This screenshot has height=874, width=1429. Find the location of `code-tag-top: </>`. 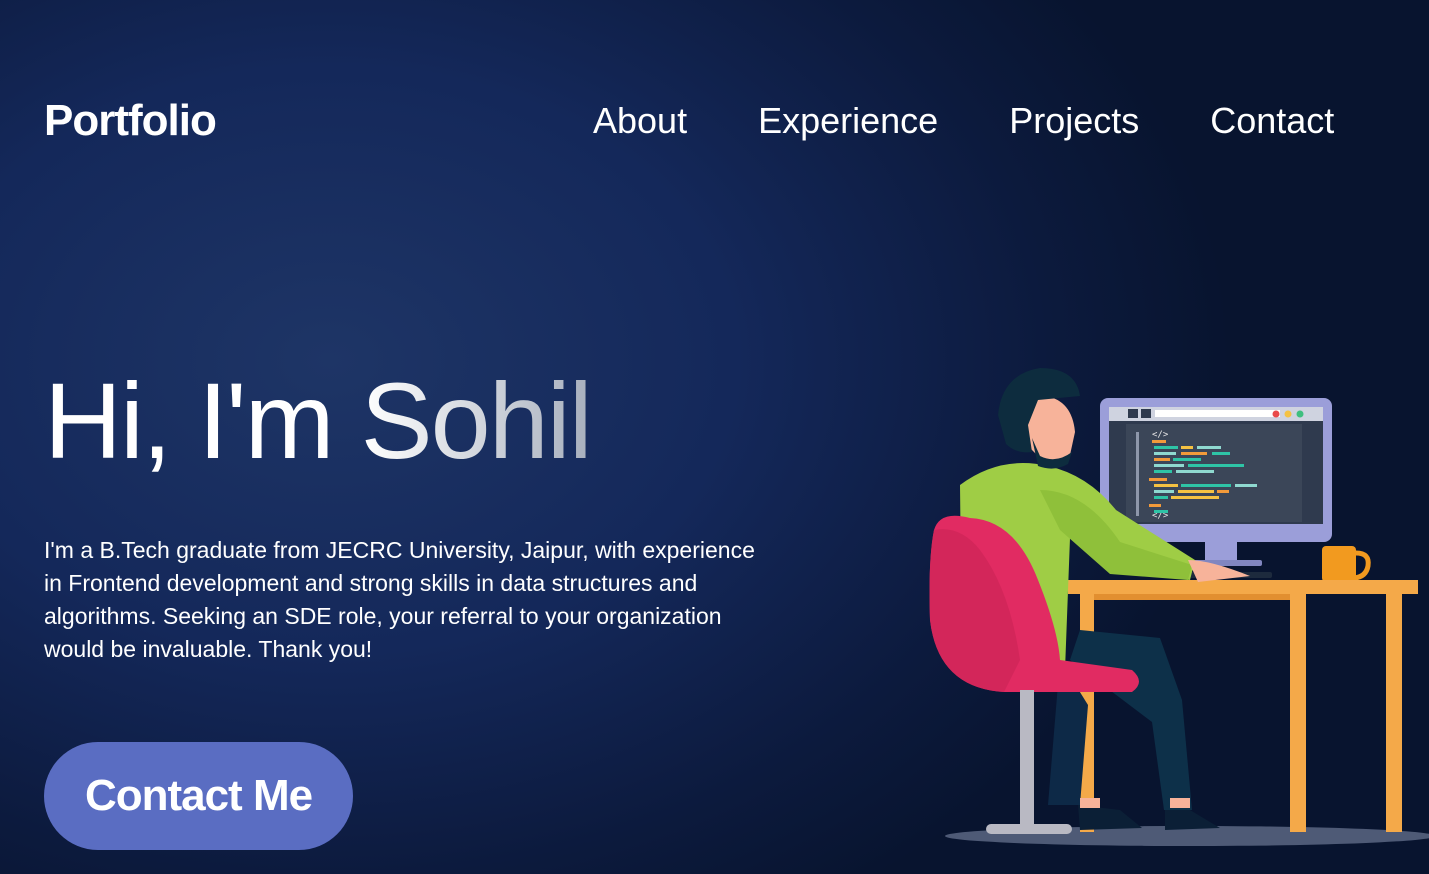

code-tag-top: </> is located at coordinates (1160, 435).